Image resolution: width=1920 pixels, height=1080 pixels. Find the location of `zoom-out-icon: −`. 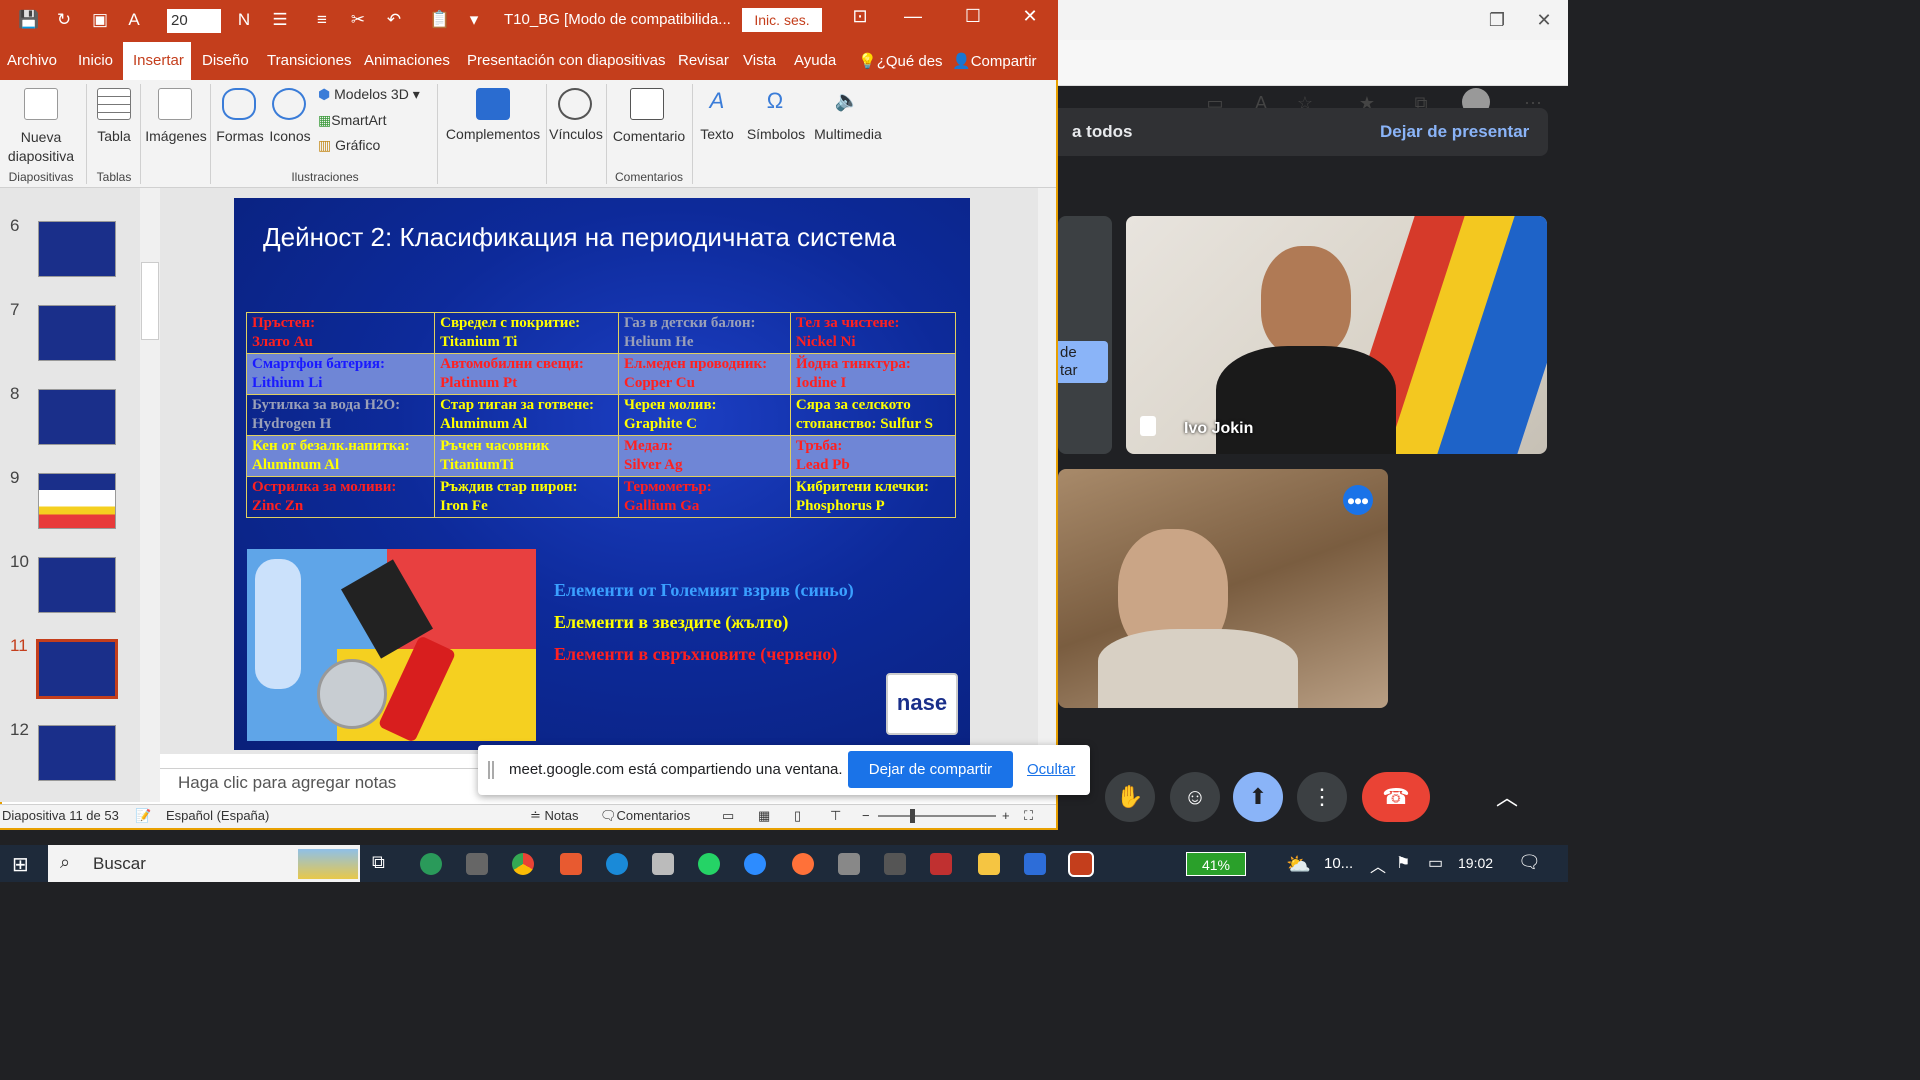

zoom-out-icon: − is located at coordinates (866, 815).